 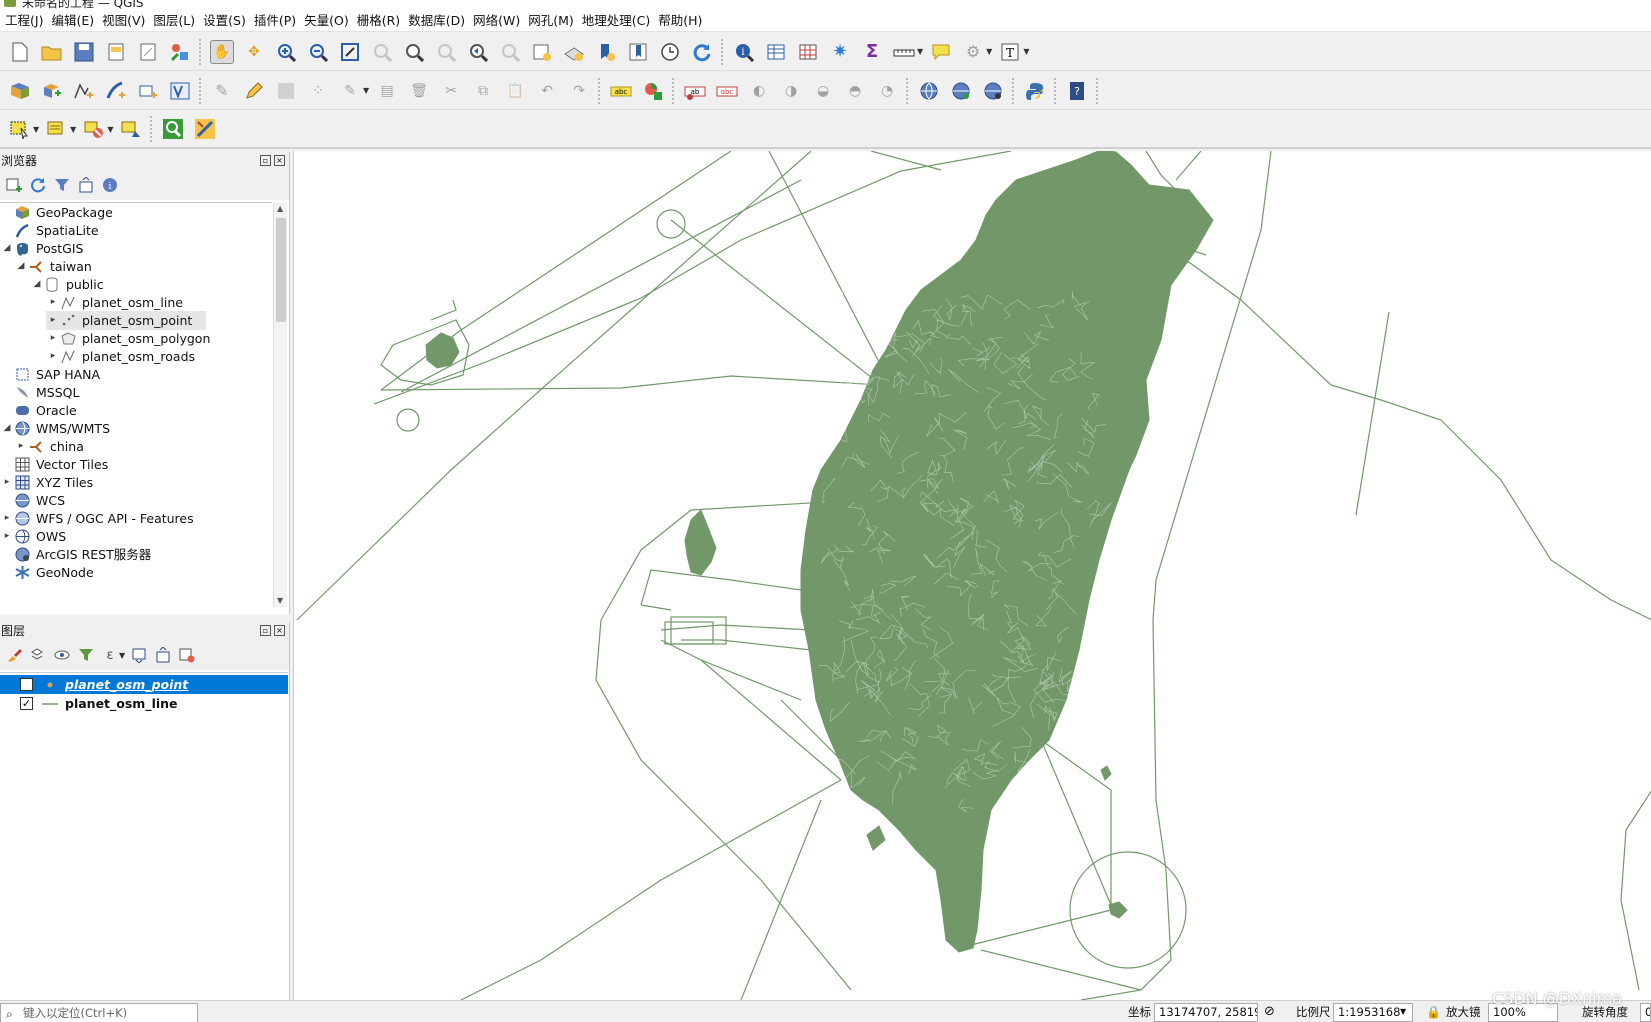 I want to click on redo-icon: ↷, so click(x=579, y=91).